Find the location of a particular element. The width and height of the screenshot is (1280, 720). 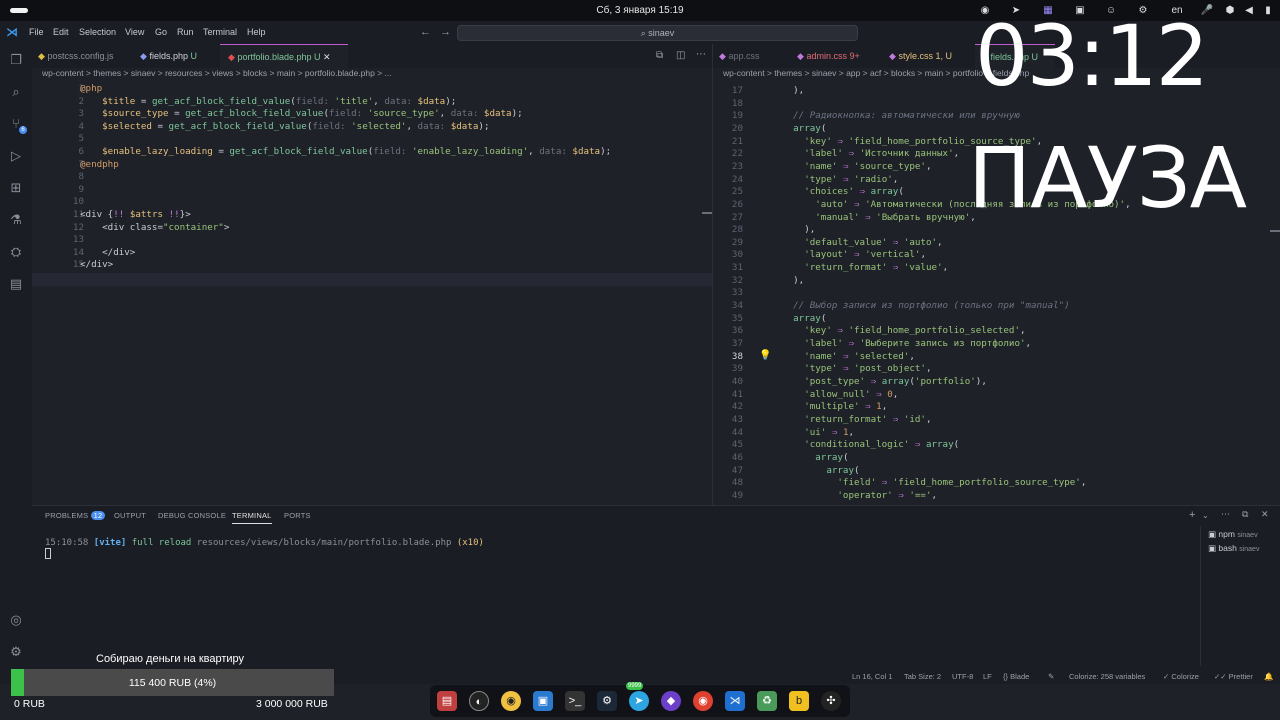

command-center-search: ⌕ sinaev is located at coordinates (657, 33).